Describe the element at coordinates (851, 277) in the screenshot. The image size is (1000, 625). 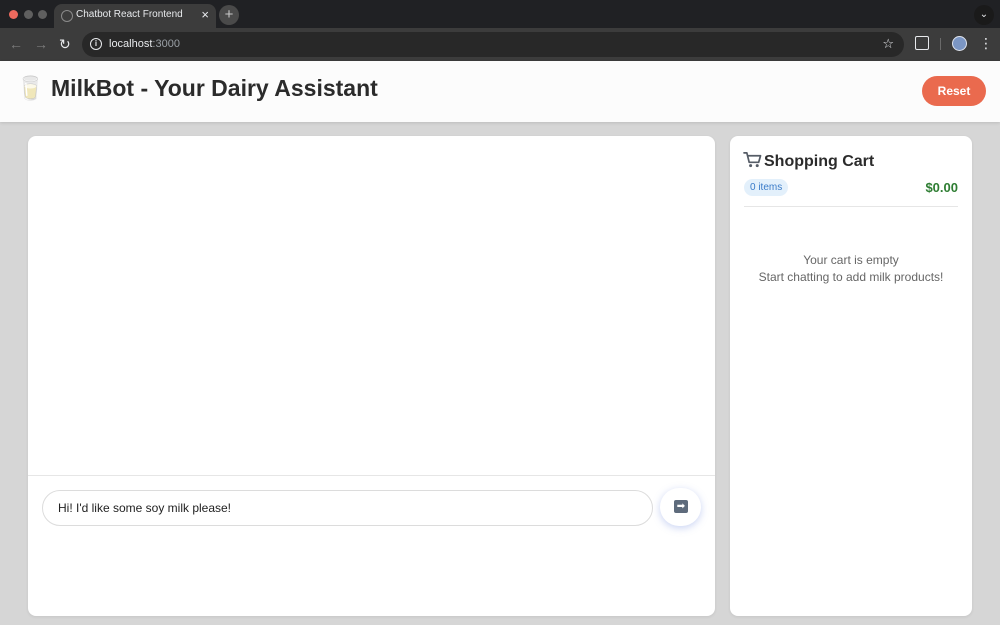
I see `empty-cart-hint: Start chatting to add milk products!` at that location.